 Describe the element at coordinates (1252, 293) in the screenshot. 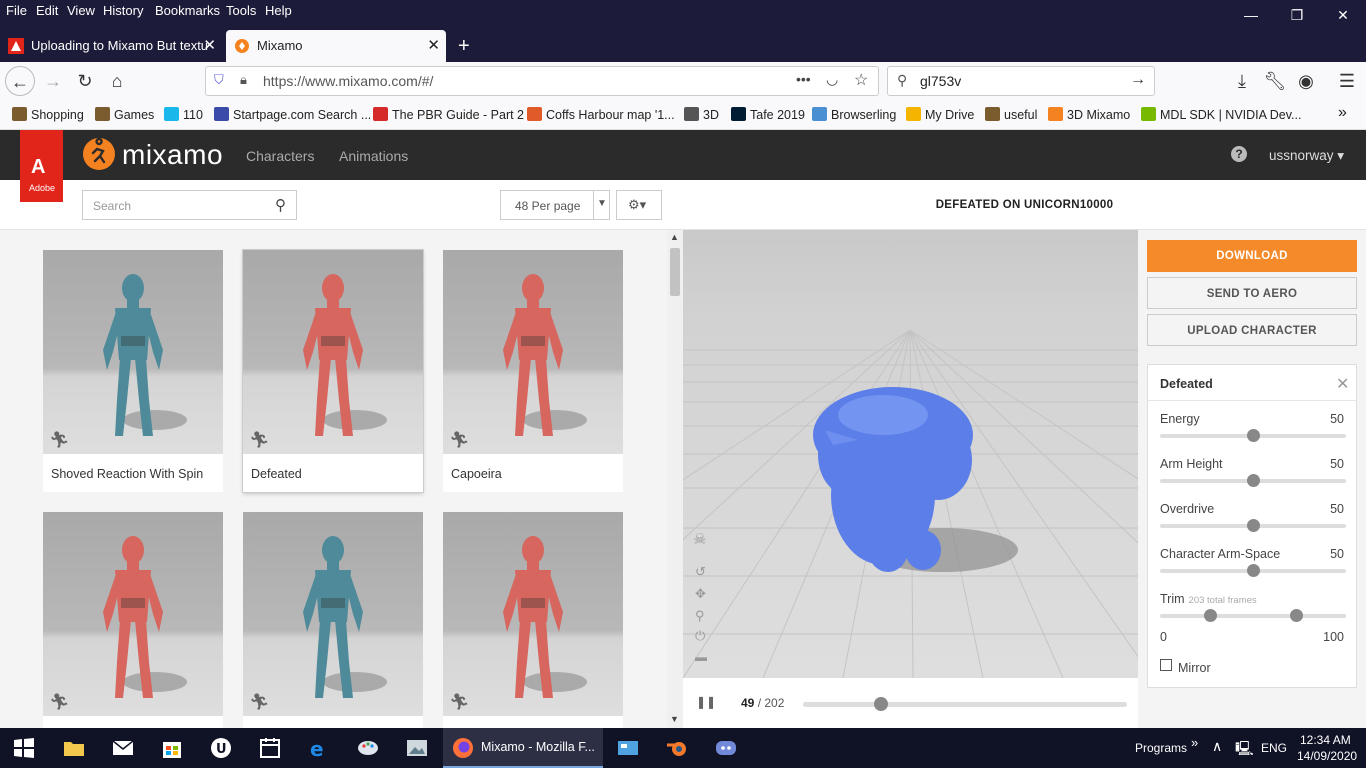

I see `send-to-aero-button: SEND TO AERO` at that location.